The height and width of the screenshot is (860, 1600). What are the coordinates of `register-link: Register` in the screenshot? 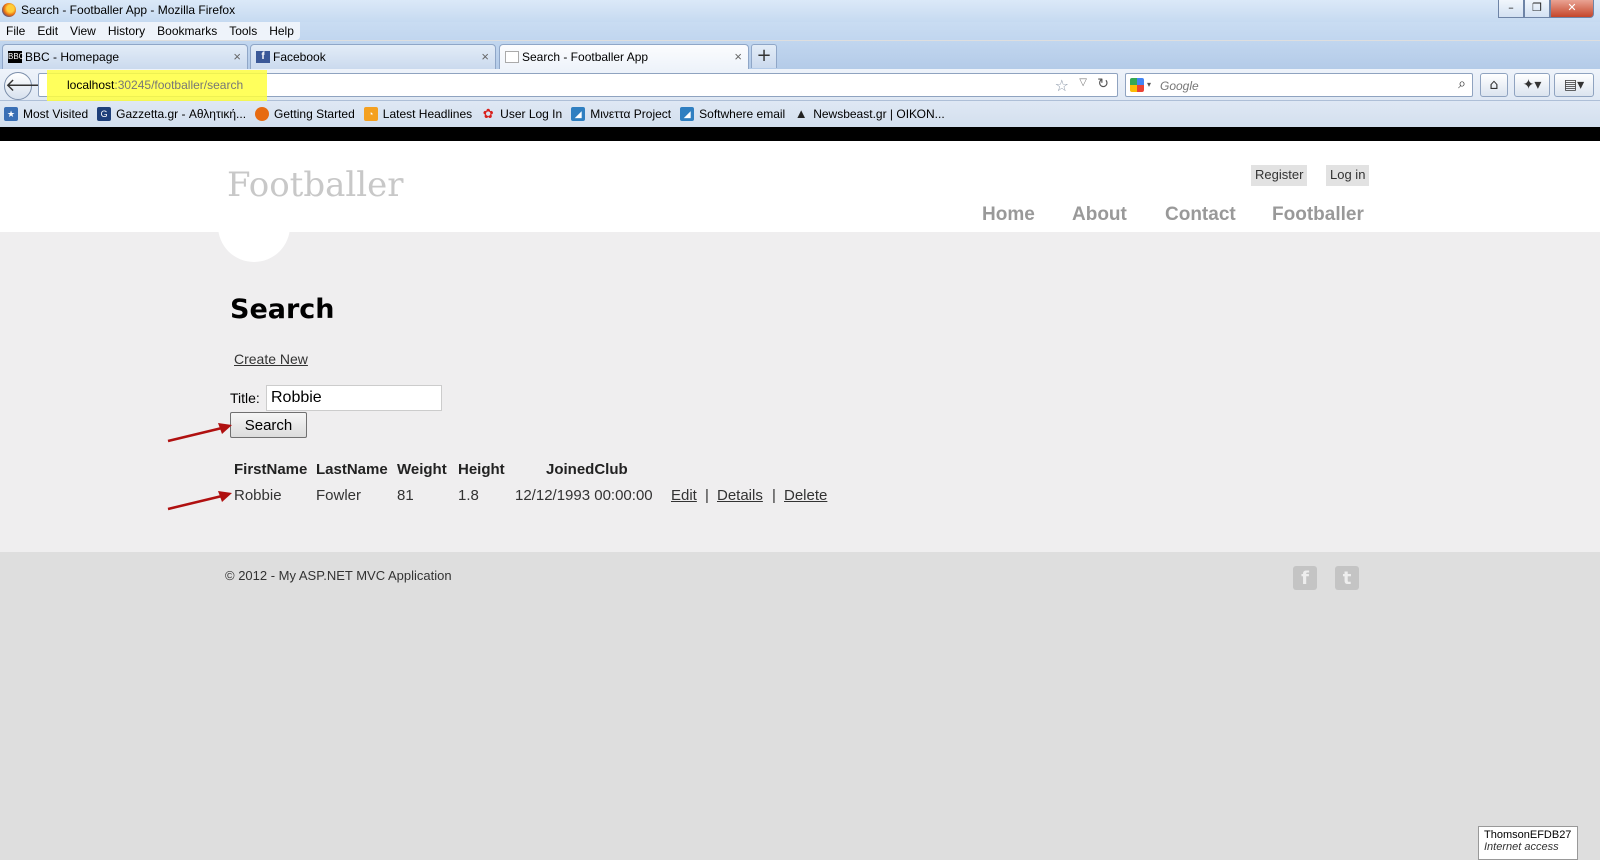 It's located at (1279, 175).